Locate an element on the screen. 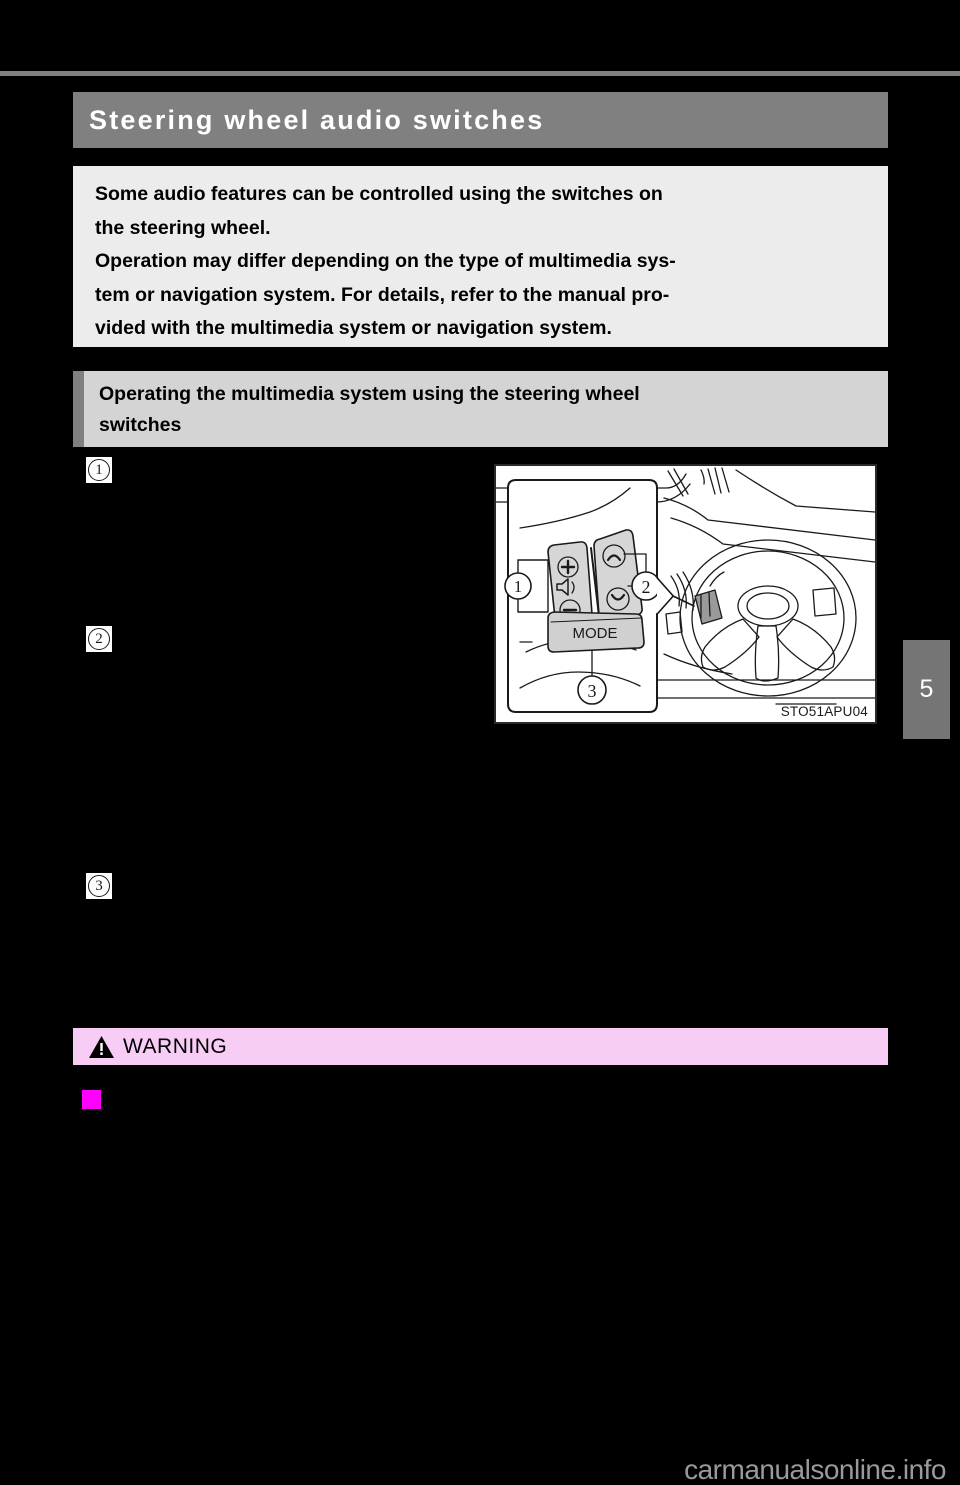 The width and height of the screenshot is (960, 1485). callout-marker-1: 1 is located at coordinates (99, 470).